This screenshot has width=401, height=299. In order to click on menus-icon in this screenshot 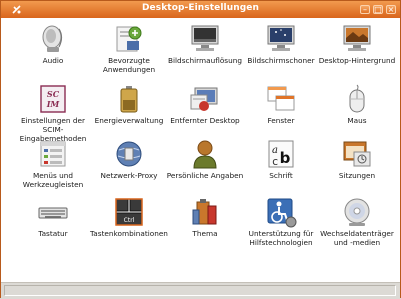, I will do `click(53, 154)`.